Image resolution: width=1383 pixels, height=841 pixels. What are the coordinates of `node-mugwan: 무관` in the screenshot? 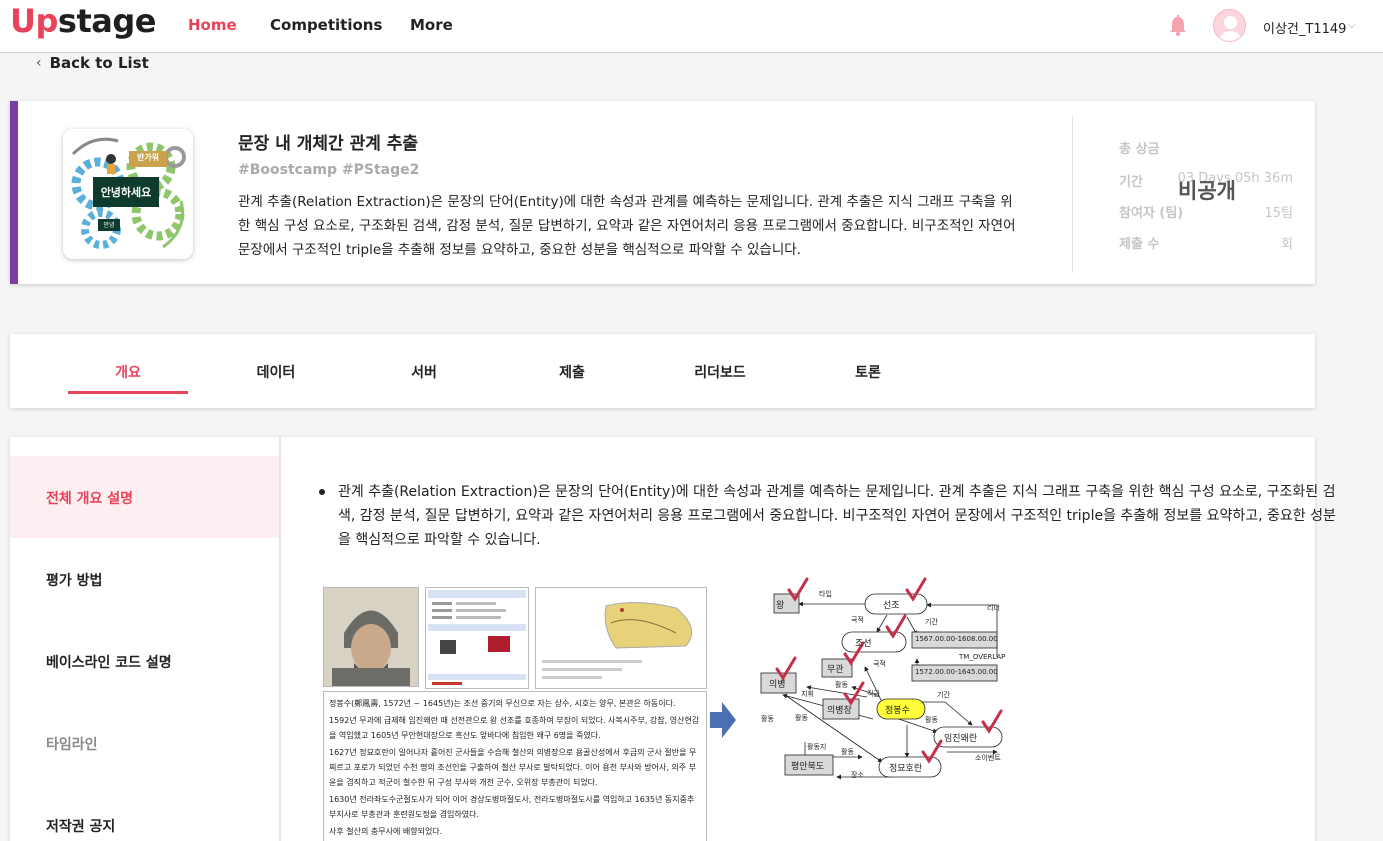 It's located at (835, 670).